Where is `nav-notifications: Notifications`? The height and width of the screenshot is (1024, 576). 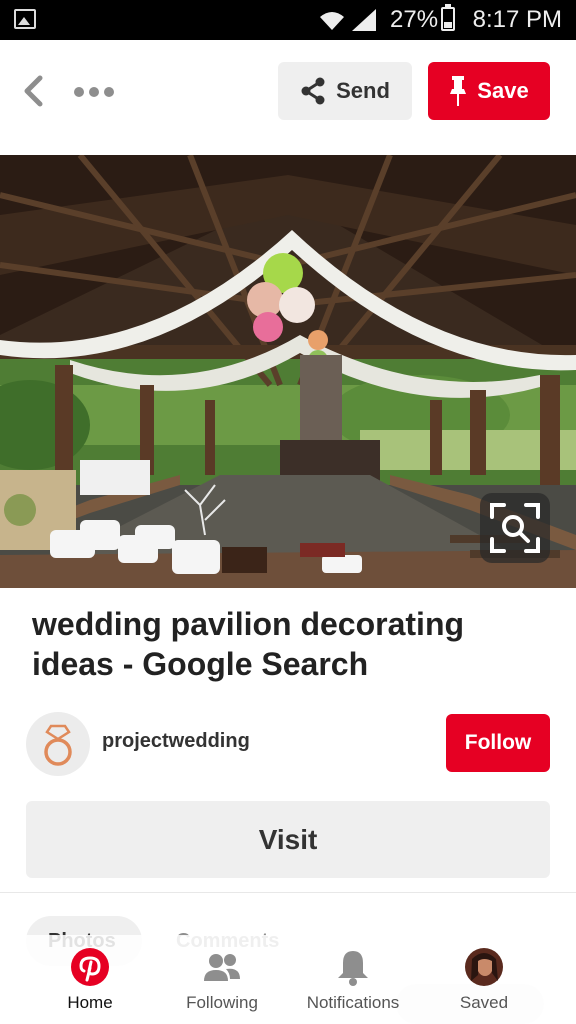
nav-notifications: Notifications is located at coordinates (353, 985).